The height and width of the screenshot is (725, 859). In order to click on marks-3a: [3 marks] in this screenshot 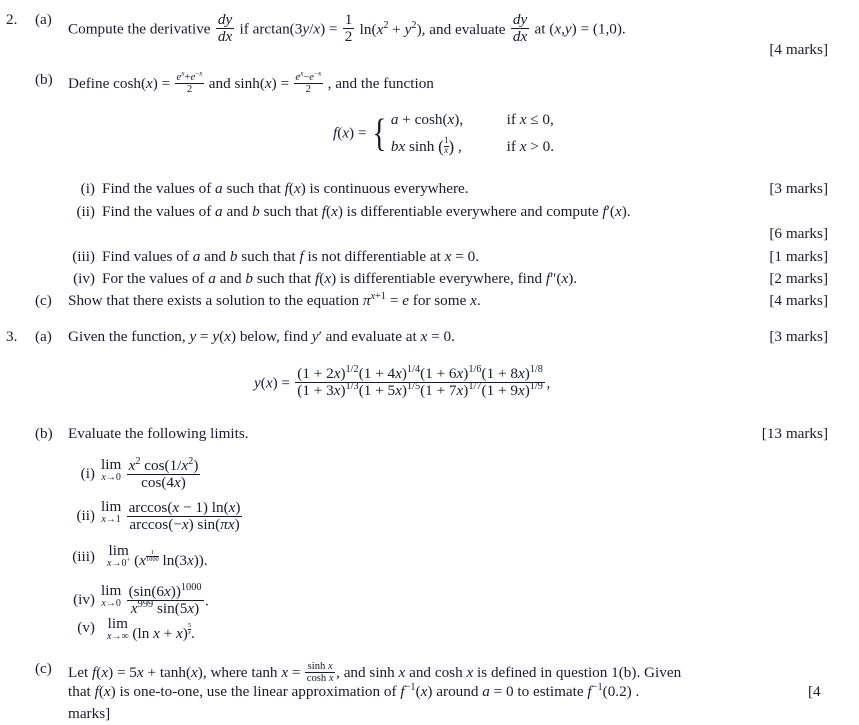, I will do `click(798, 336)`.